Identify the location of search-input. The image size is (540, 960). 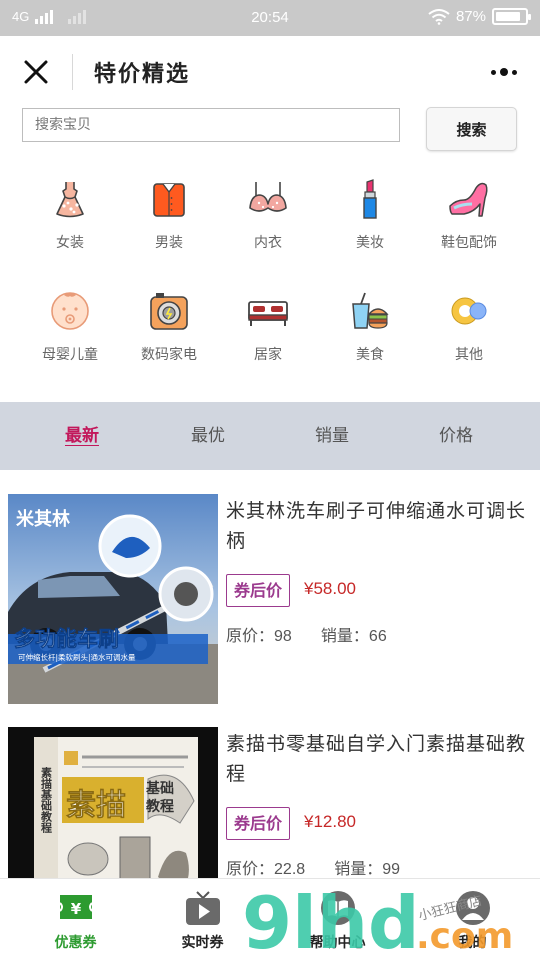
(211, 125).